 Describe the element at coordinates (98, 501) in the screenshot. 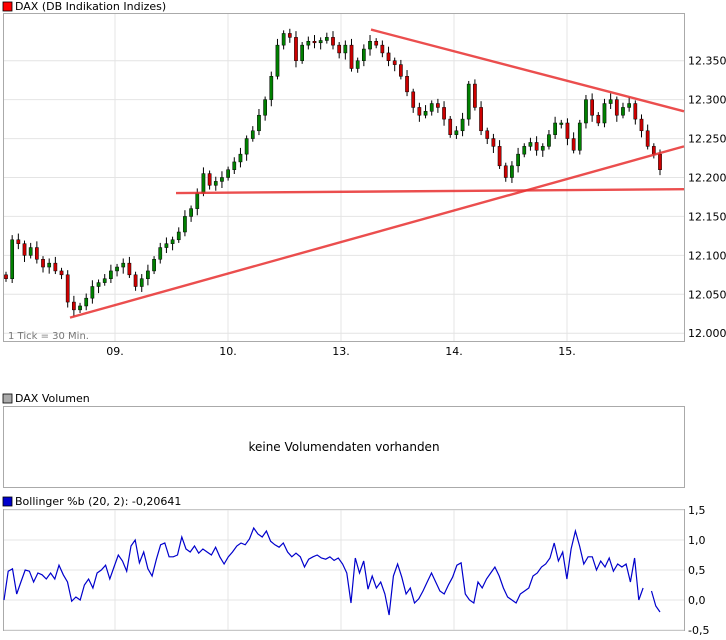

I see `indicator-legend: Bollinger %b (20, 2): -0,20641` at that location.